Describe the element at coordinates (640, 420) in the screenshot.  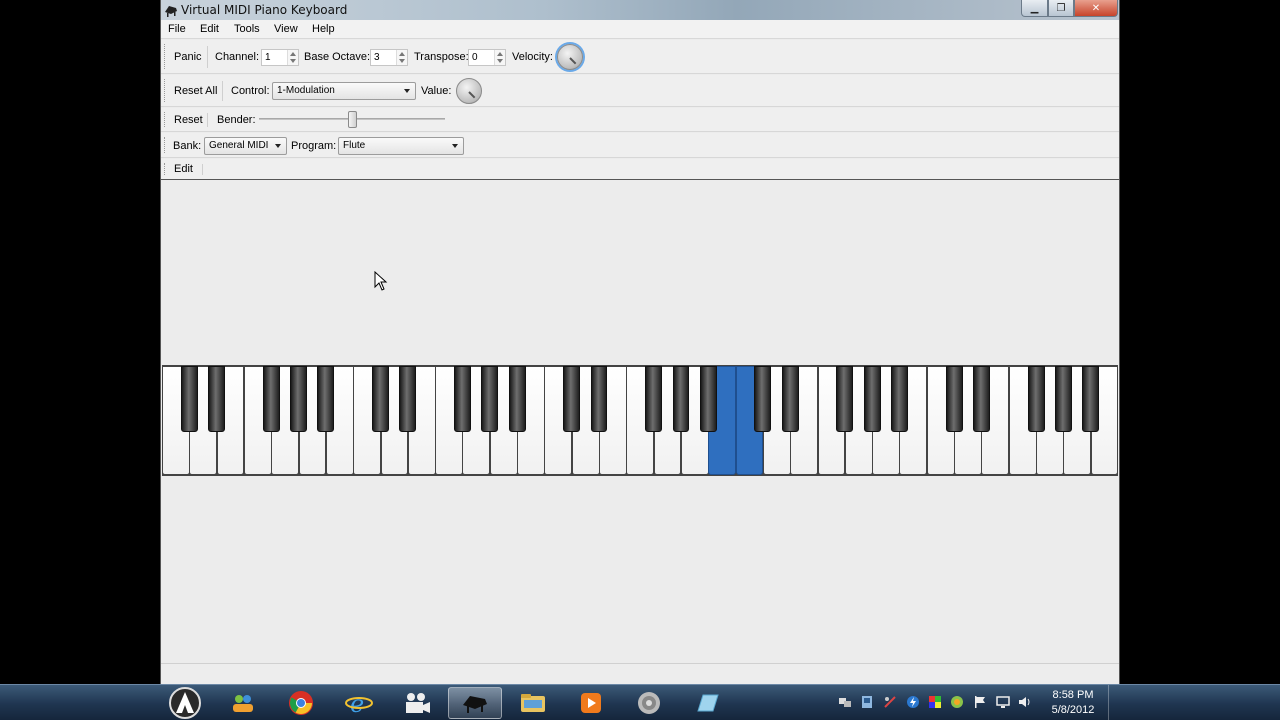
I see `piano-keyboard` at that location.